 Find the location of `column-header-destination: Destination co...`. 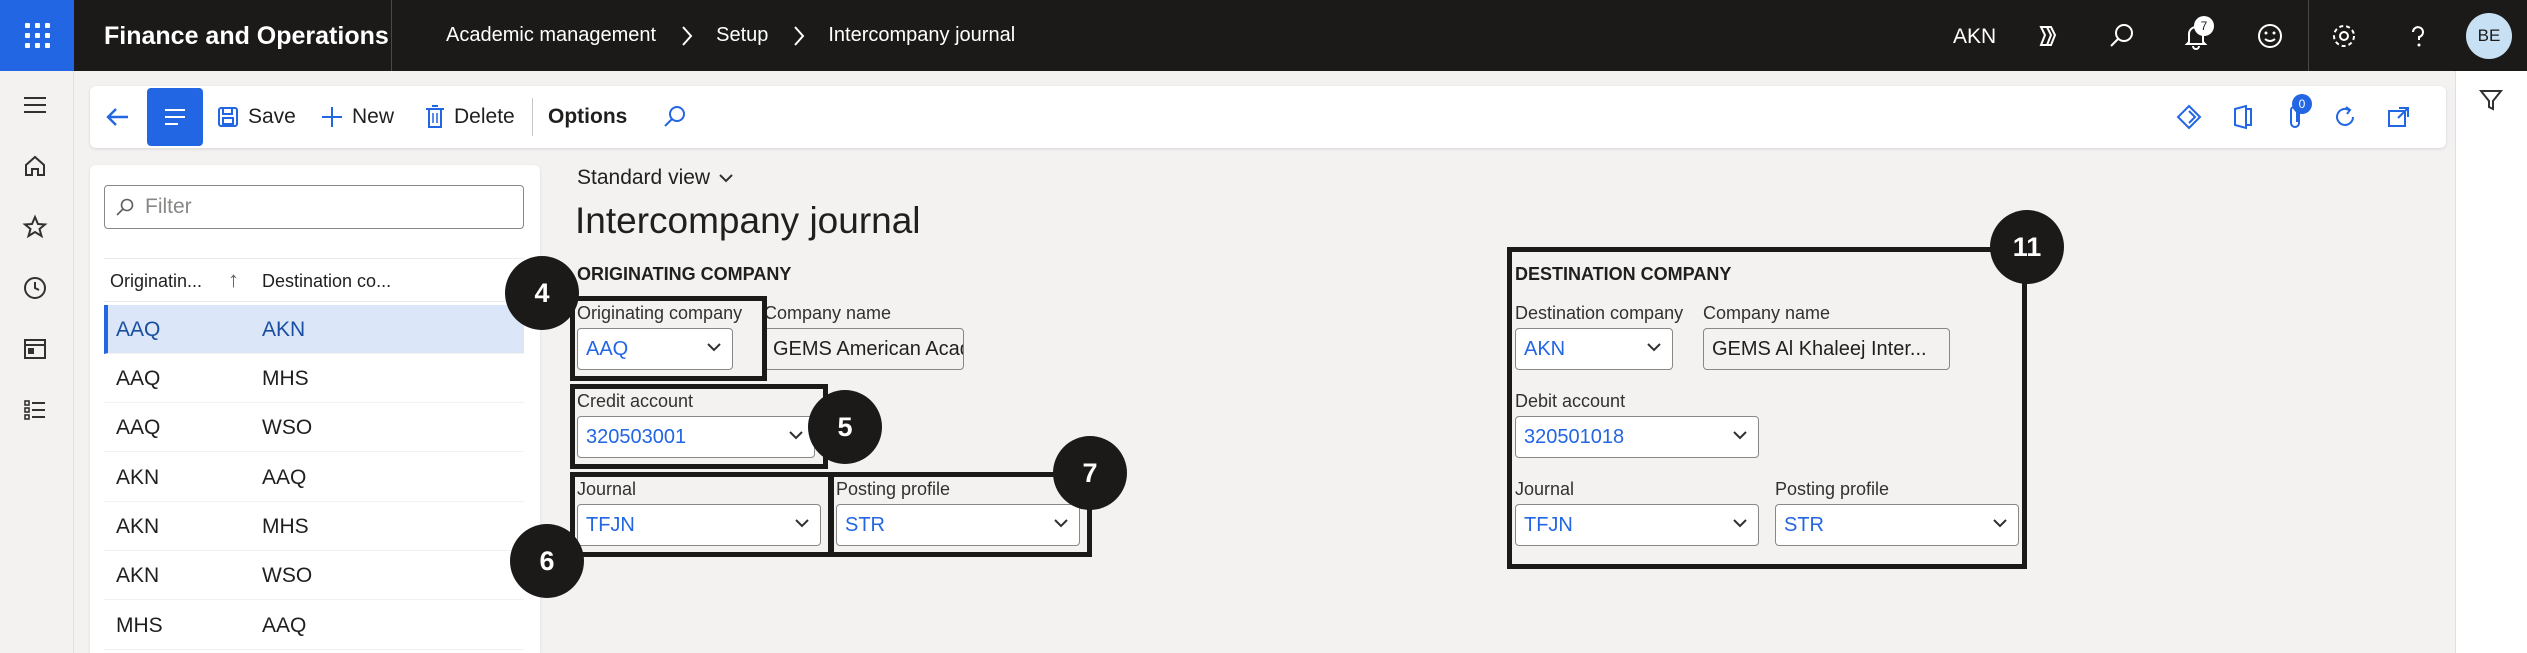

column-header-destination: Destination co... is located at coordinates (326, 281).